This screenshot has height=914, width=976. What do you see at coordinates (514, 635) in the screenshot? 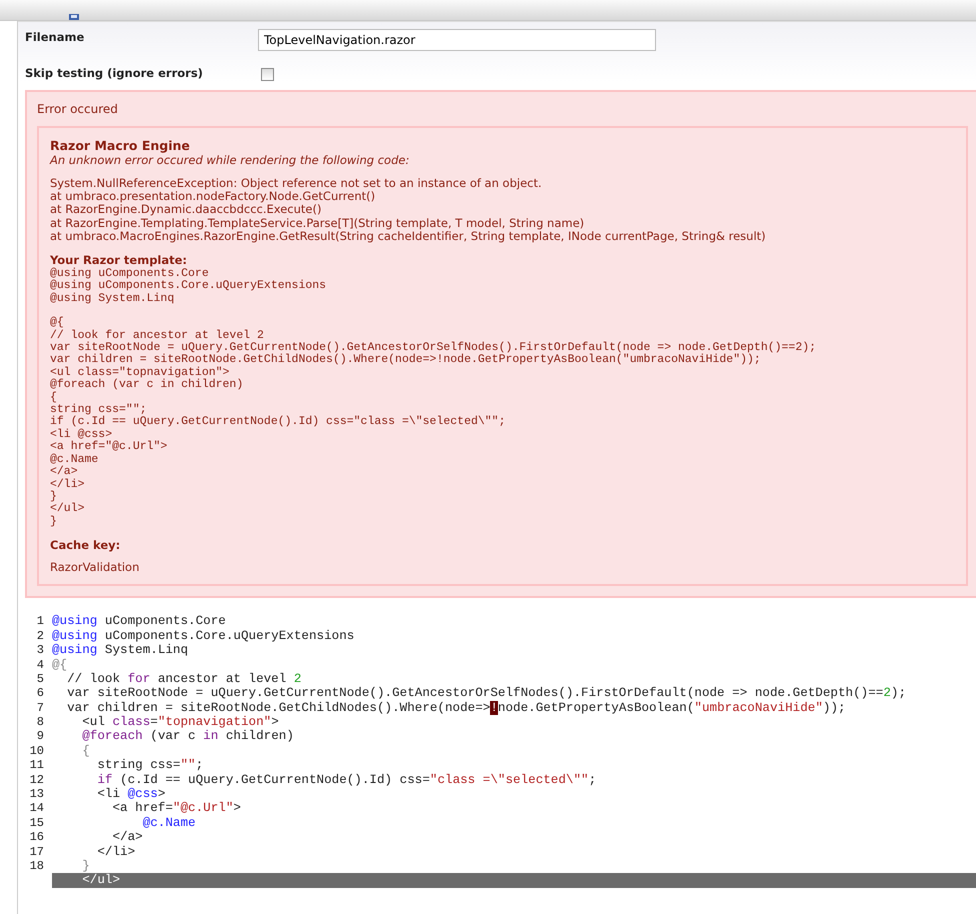
I see `code-line: @using uComponents.Core.uQueryExtensions` at bounding box center [514, 635].